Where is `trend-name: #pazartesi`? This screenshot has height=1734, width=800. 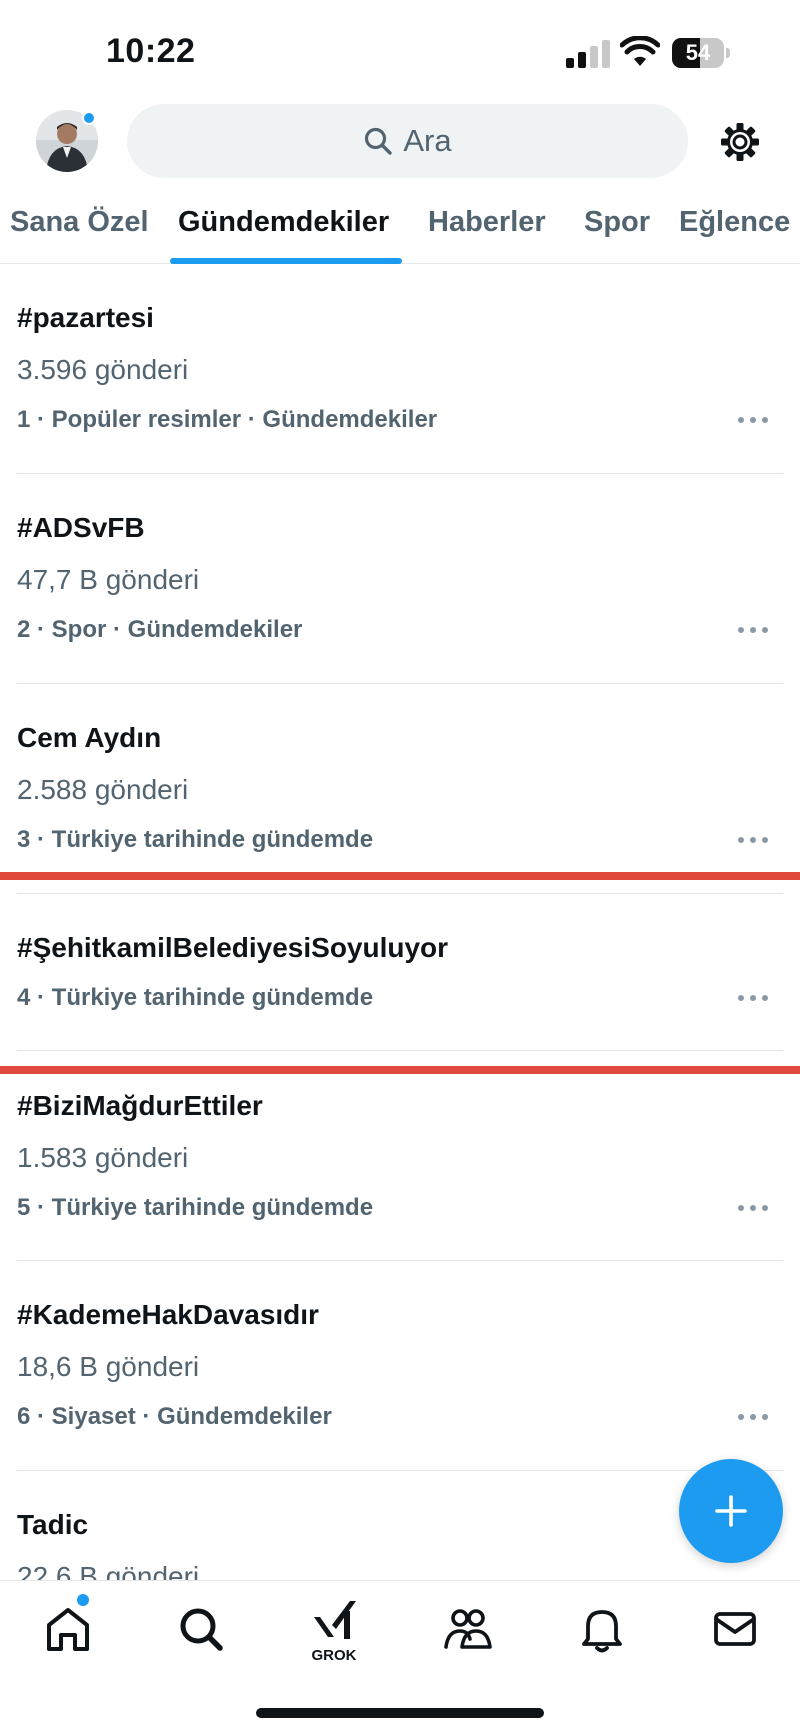
trend-name: #pazartesi is located at coordinates (85, 317).